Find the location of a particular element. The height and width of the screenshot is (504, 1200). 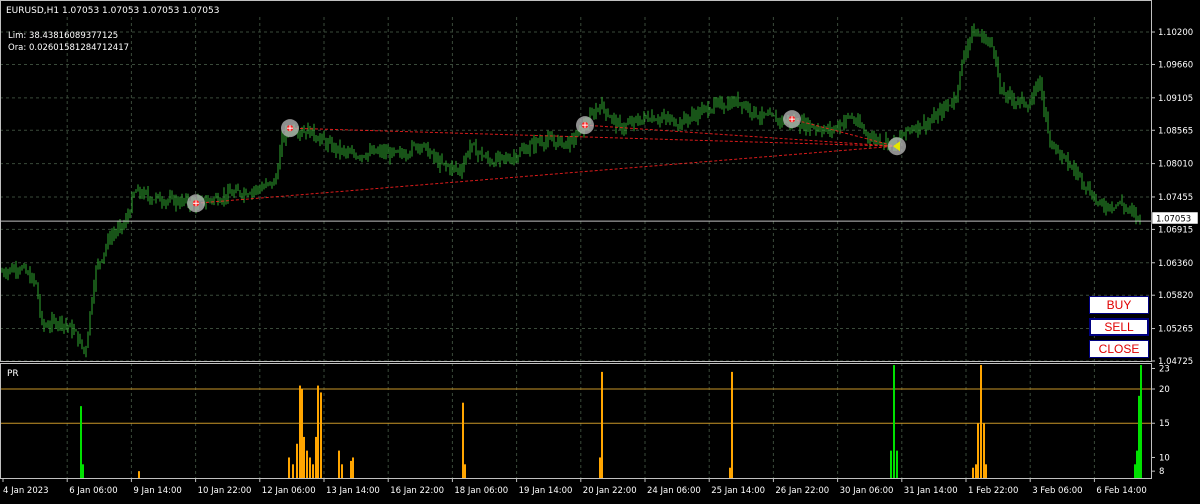

current-price-label: 1.07053 is located at coordinates (1173, 220).